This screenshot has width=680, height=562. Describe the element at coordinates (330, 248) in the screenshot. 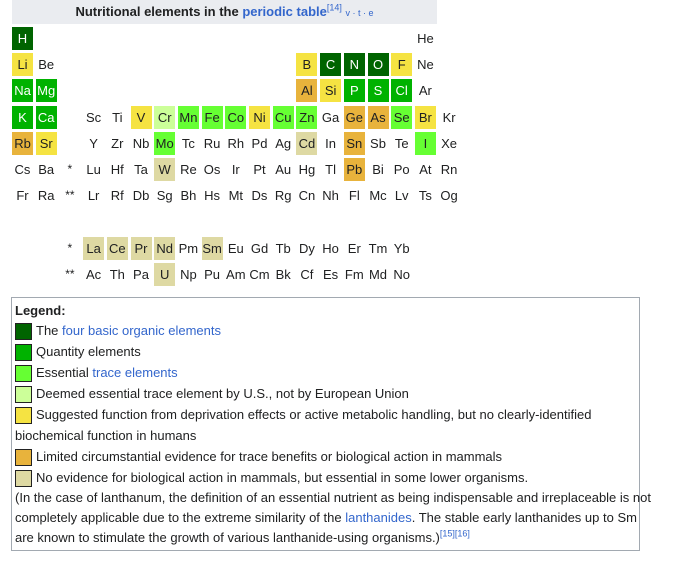

I see `element-ho: Ho` at that location.